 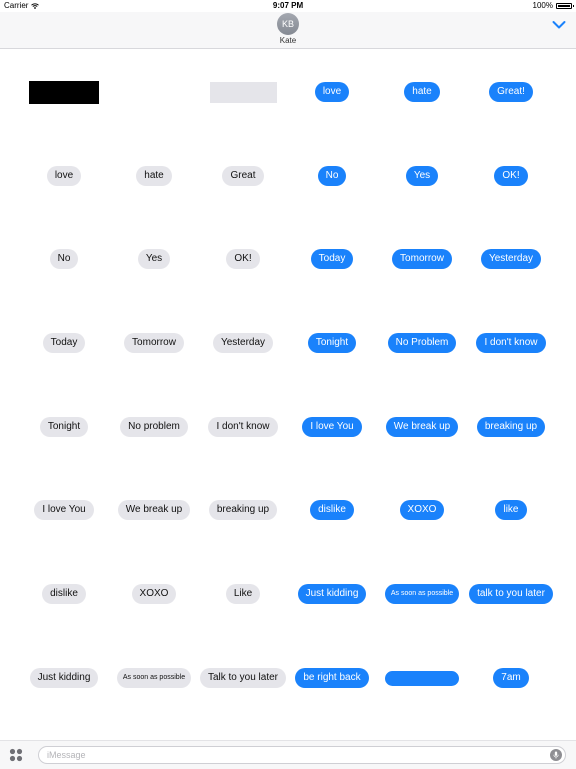 I want to click on sticker-cell: Talk to you later, so click(x=243, y=678).